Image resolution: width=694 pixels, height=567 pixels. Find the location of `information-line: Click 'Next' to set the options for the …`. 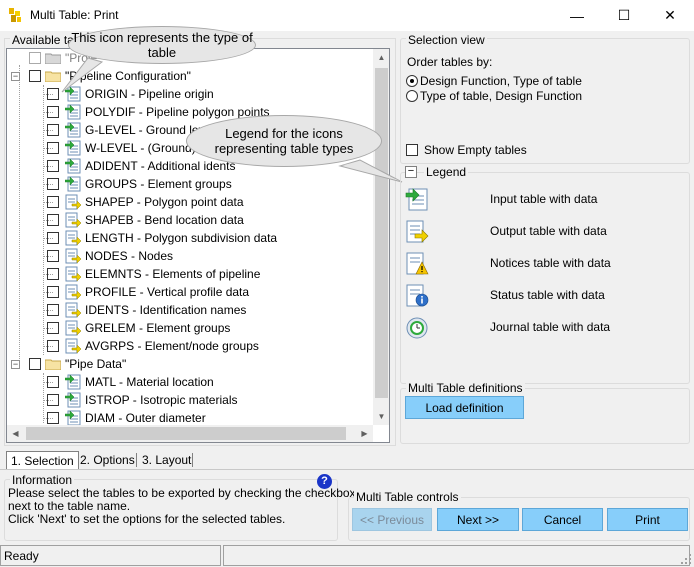

information-line: Click 'Next' to set the options for the … is located at coordinates (147, 519).